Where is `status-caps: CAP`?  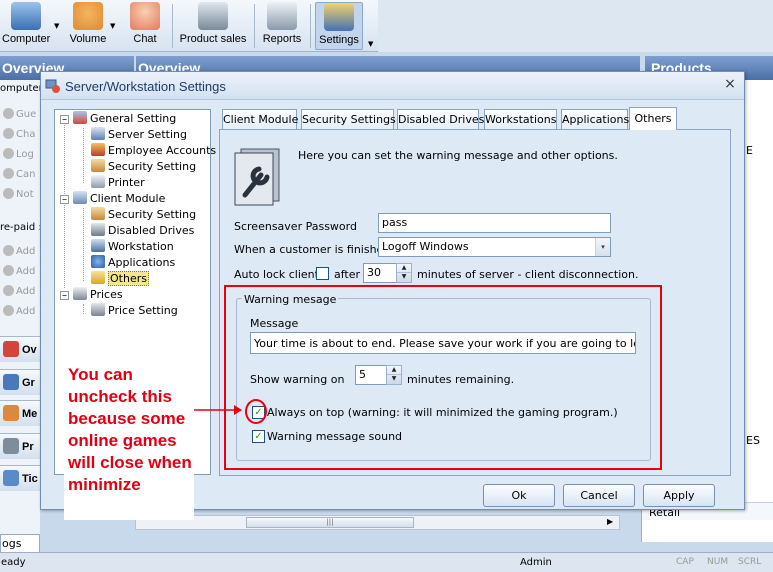 status-caps: CAP is located at coordinates (685, 562).